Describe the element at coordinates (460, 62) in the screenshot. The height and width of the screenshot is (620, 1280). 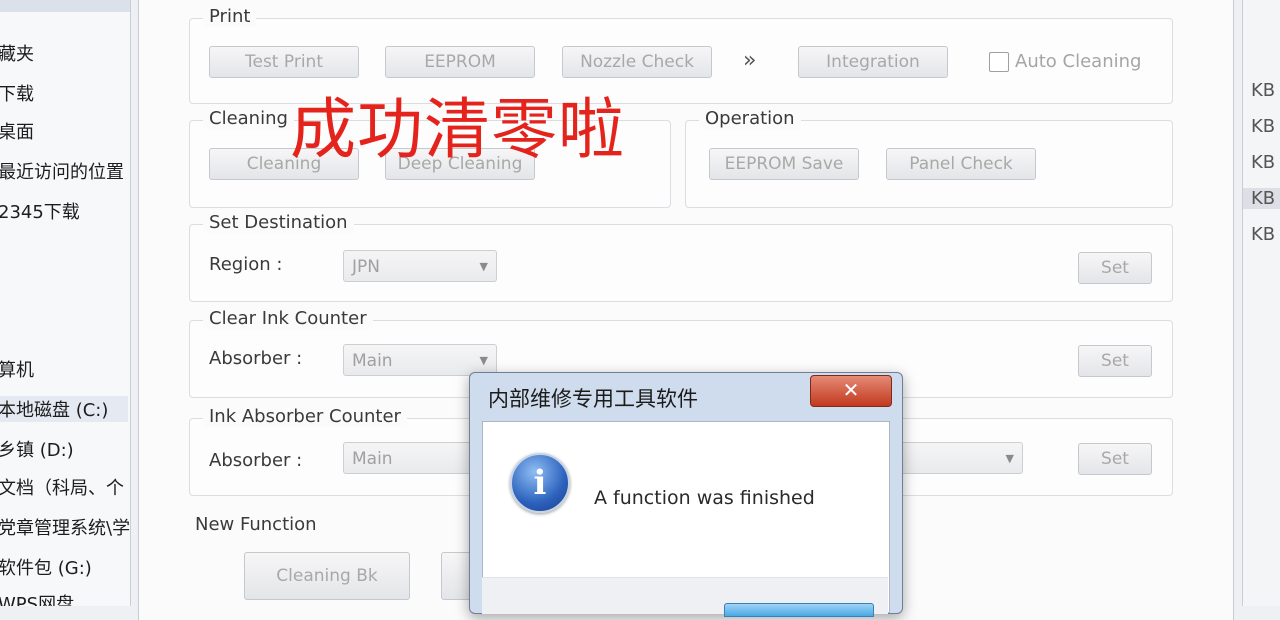
I see `eeprom-button: EEPROM` at that location.